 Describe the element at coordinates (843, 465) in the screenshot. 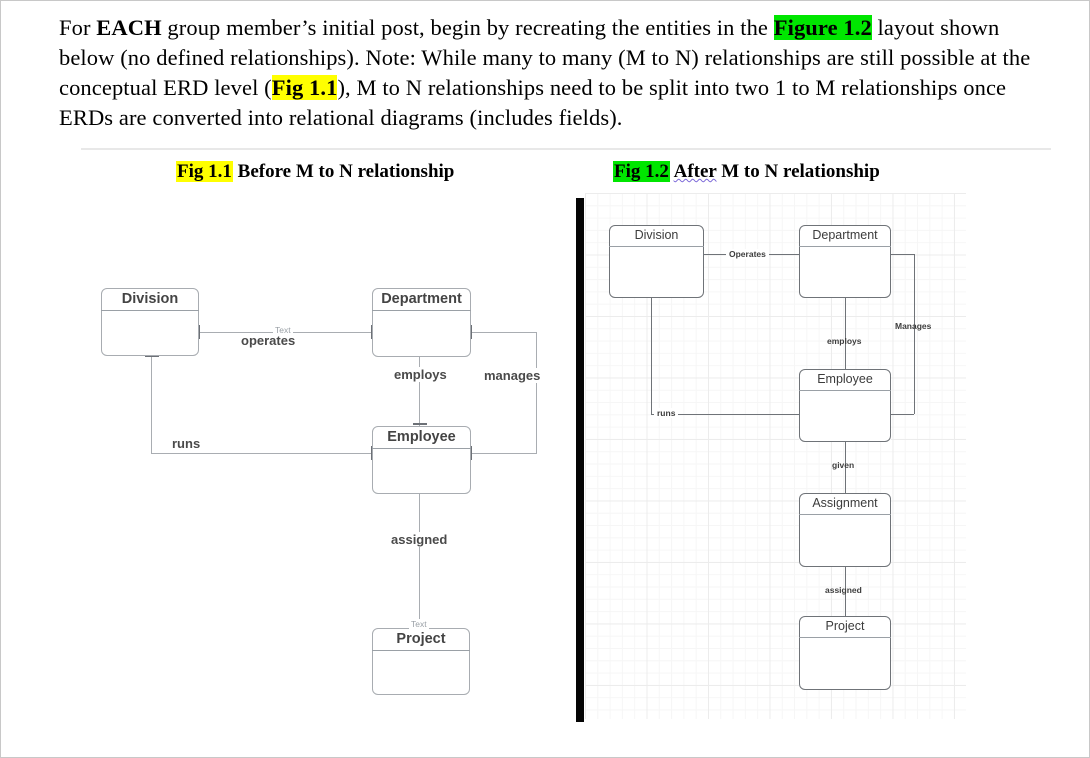

I see `label-given: given` at that location.